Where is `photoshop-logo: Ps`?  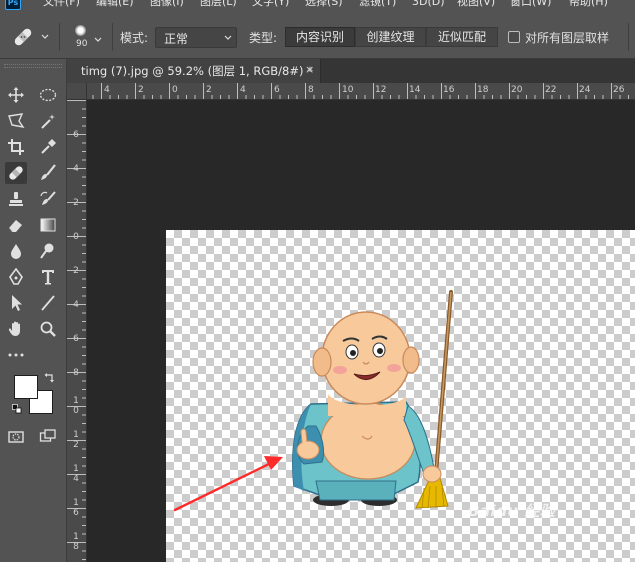
photoshop-logo: Ps is located at coordinates (13, 5).